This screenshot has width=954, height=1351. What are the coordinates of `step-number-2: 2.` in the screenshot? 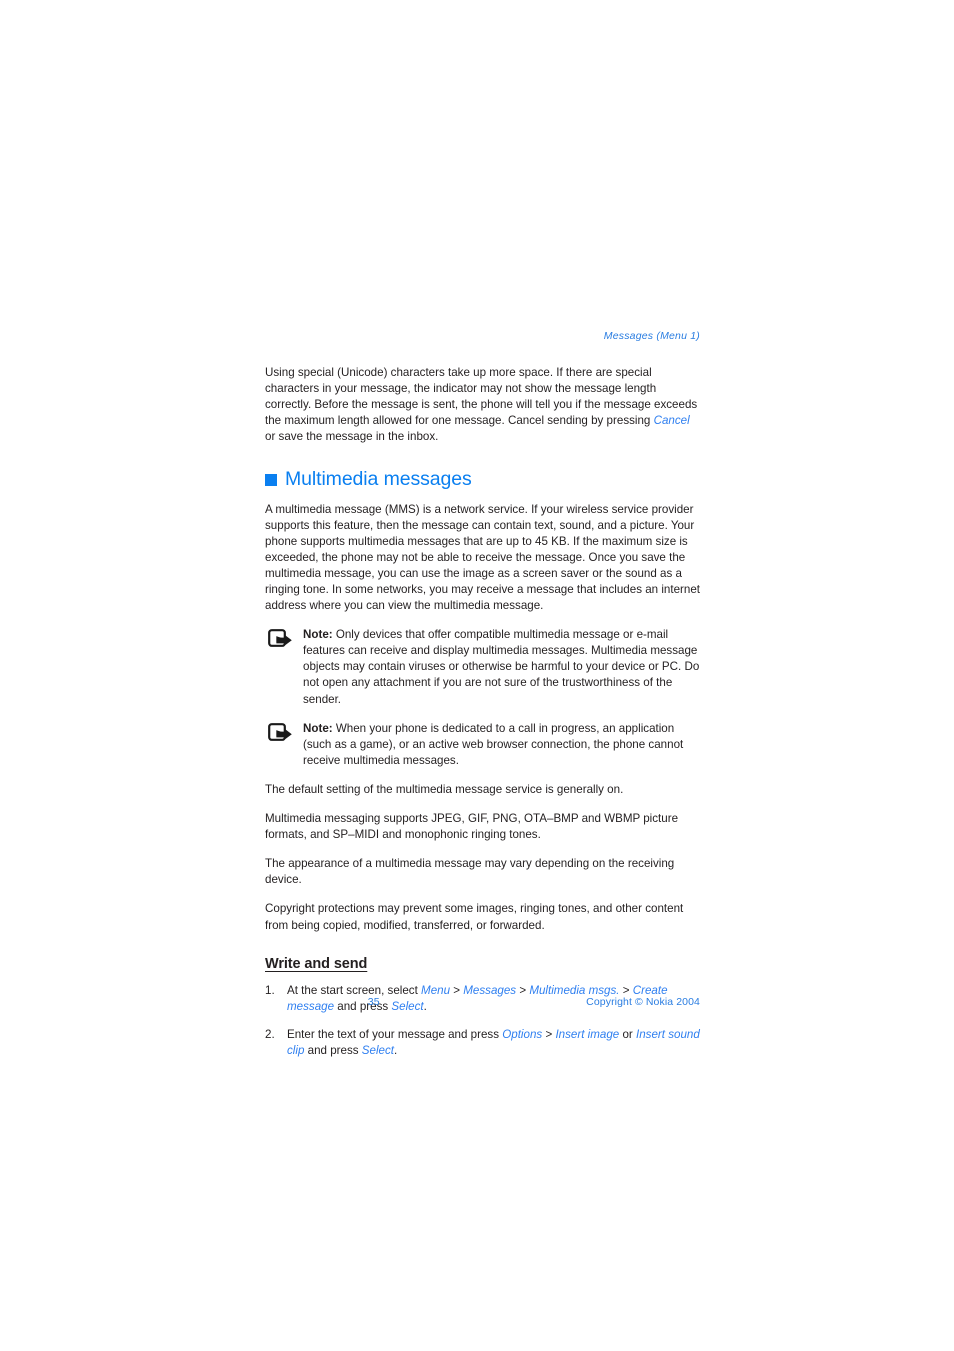 It's located at (270, 1035).